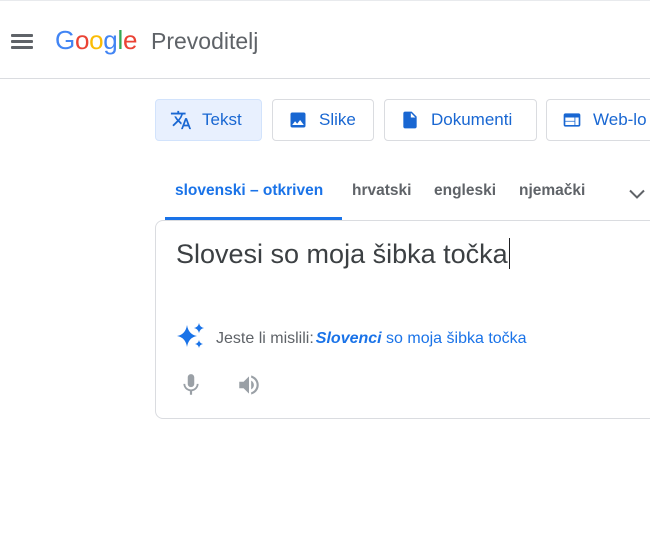 This screenshot has height=537, width=650. What do you see at coordinates (222, 119) in the screenshot?
I see `mode-text-label: Tekst` at bounding box center [222, 119].